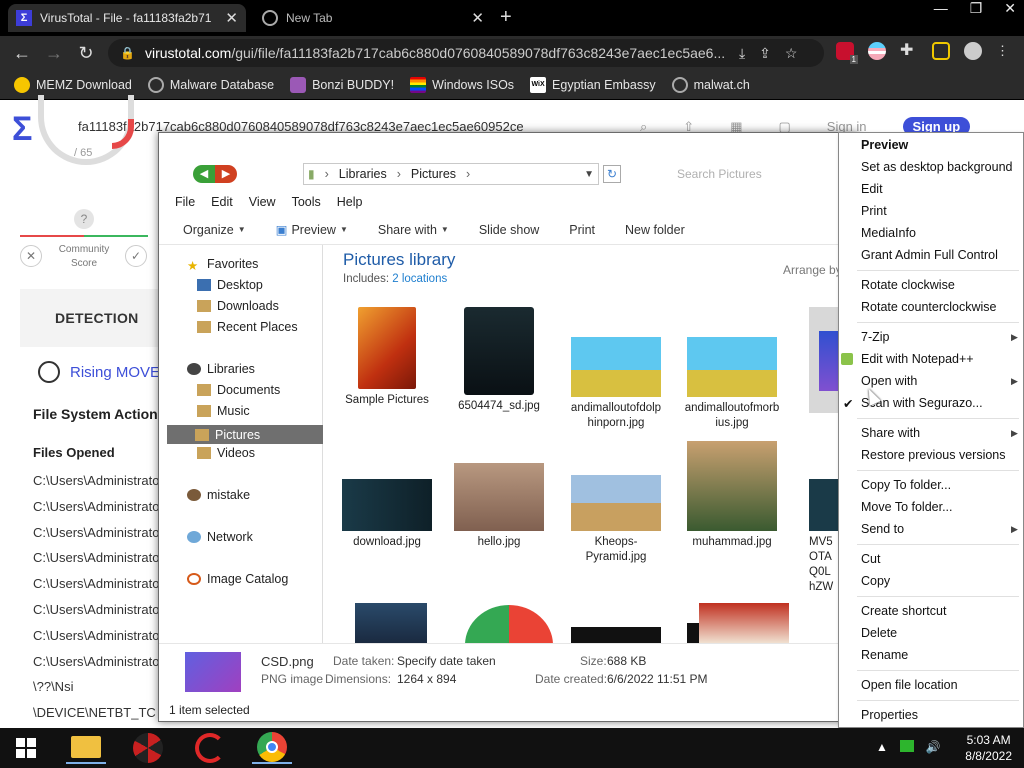  What do you see at coordinates (220, 537) in the screenshot?
I see `nav-network: Network` at bounding box center [220, 537].